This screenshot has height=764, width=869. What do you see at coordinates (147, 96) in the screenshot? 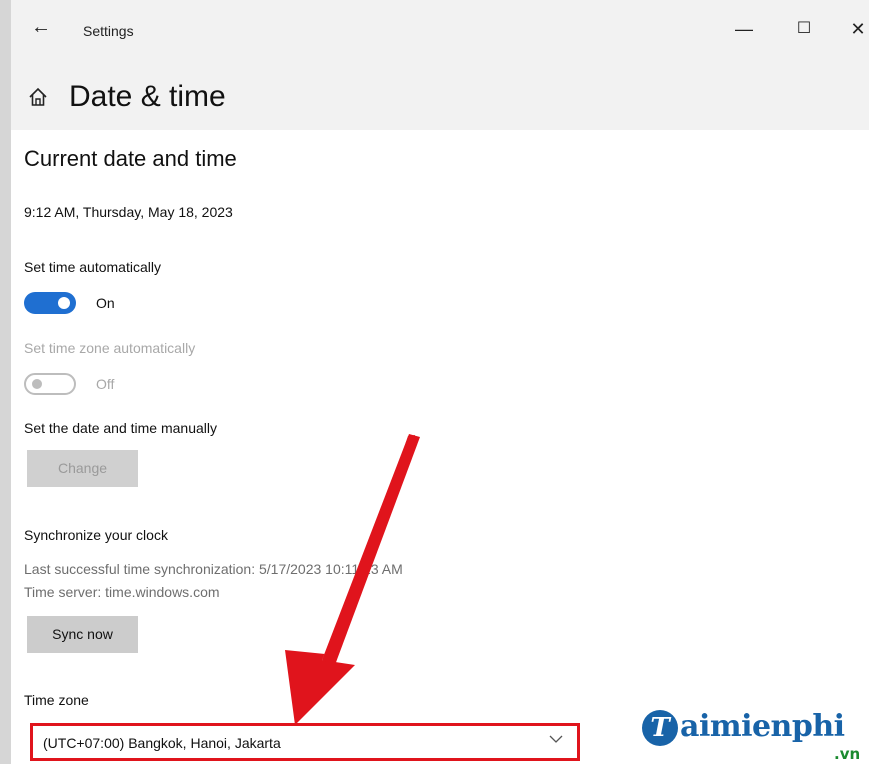
I see `page-title: Date & time` at bounding box center [147, 96].